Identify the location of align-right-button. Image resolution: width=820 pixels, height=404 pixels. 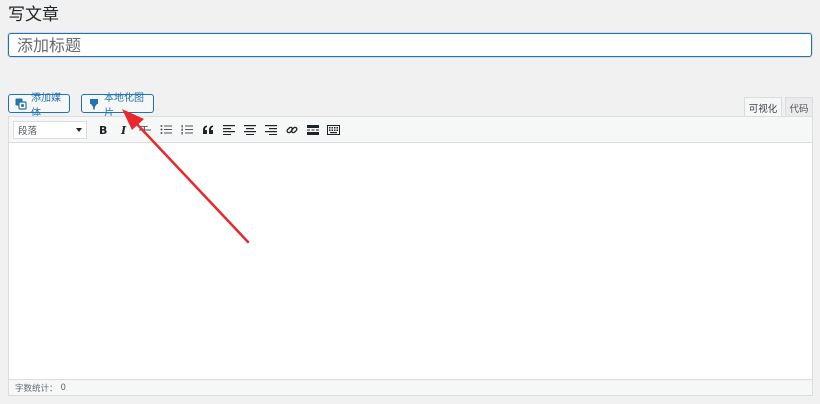
(270, 130).